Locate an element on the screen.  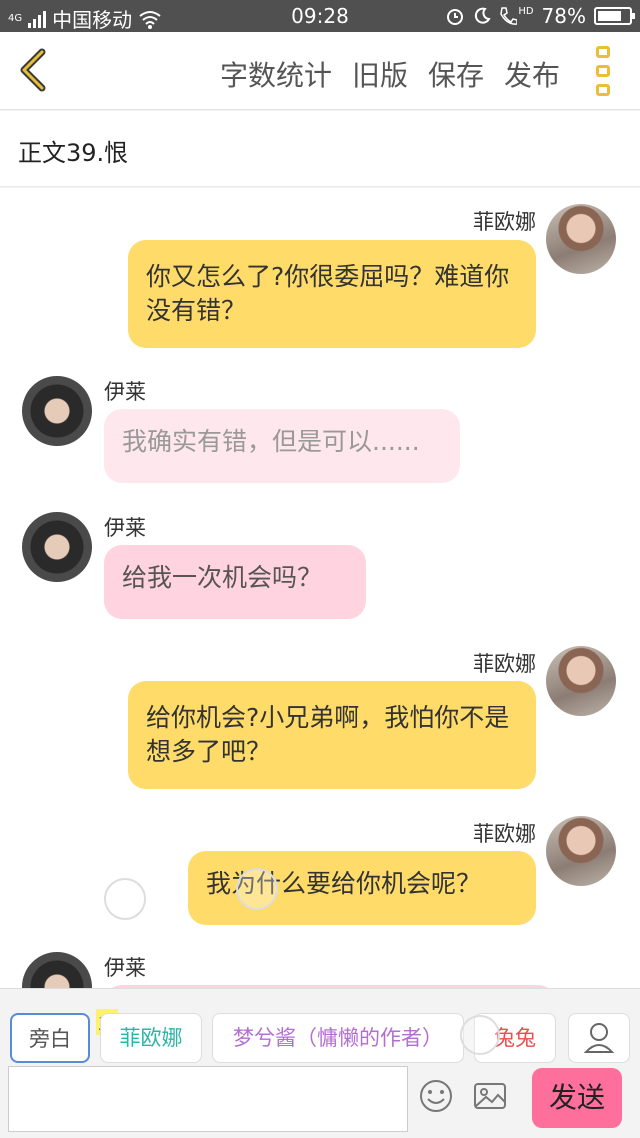
top-navigation: 字数统计 旧版 保存 发布 is located at coordinates (320, 71).